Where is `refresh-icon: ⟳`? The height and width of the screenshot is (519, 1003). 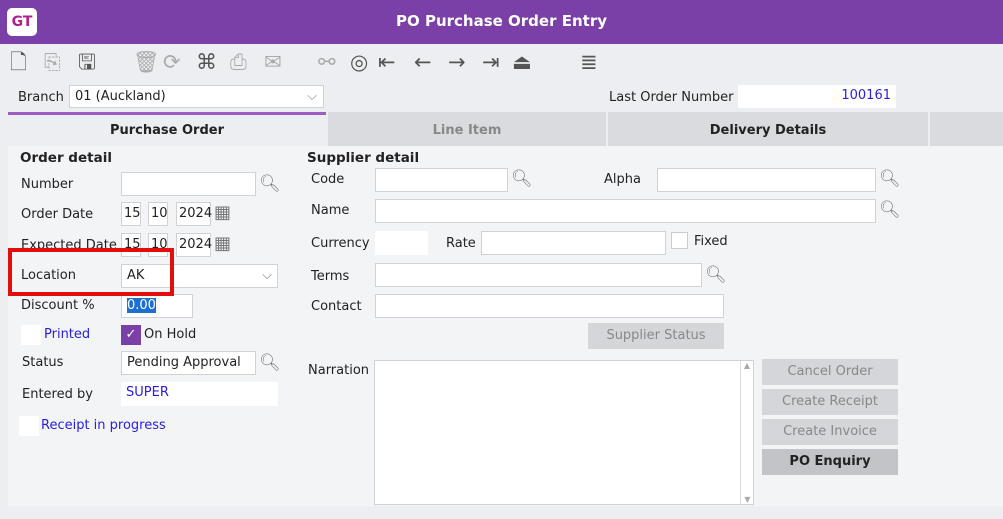
refresh-icon: ⟳ is located at coordinates (172, 62).